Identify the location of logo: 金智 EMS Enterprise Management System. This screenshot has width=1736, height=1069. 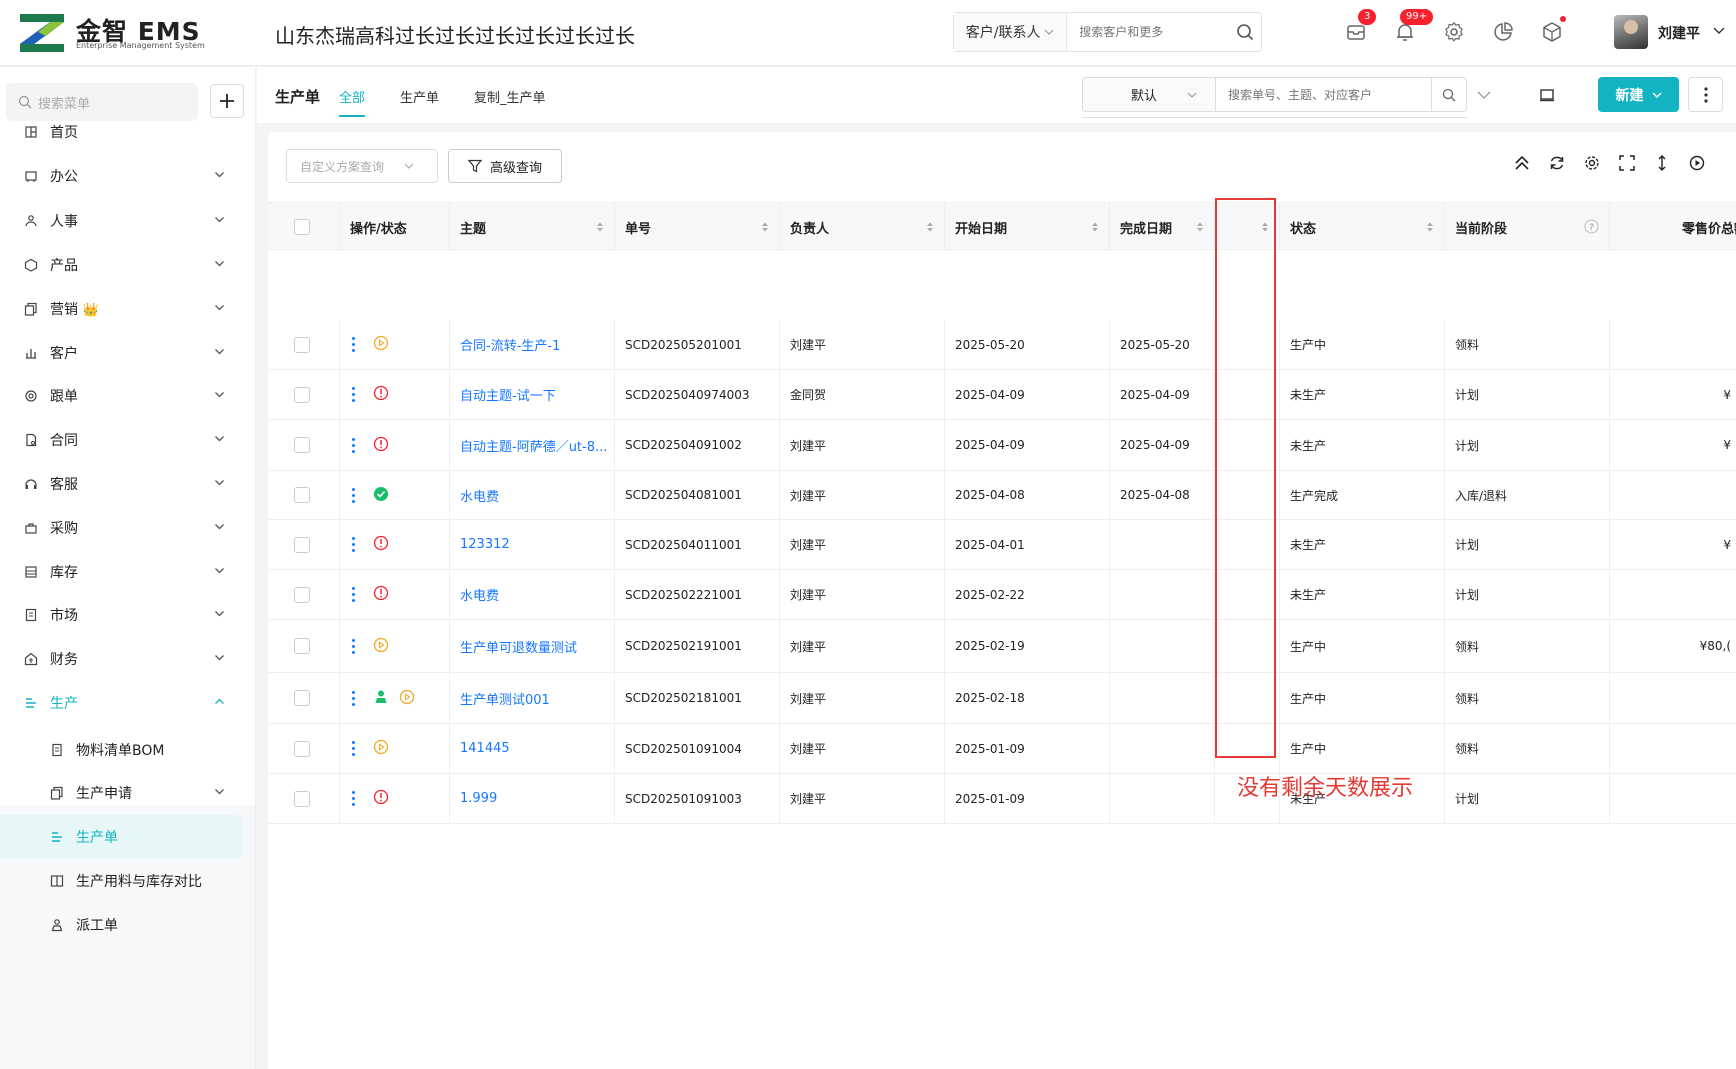
(115, 32).